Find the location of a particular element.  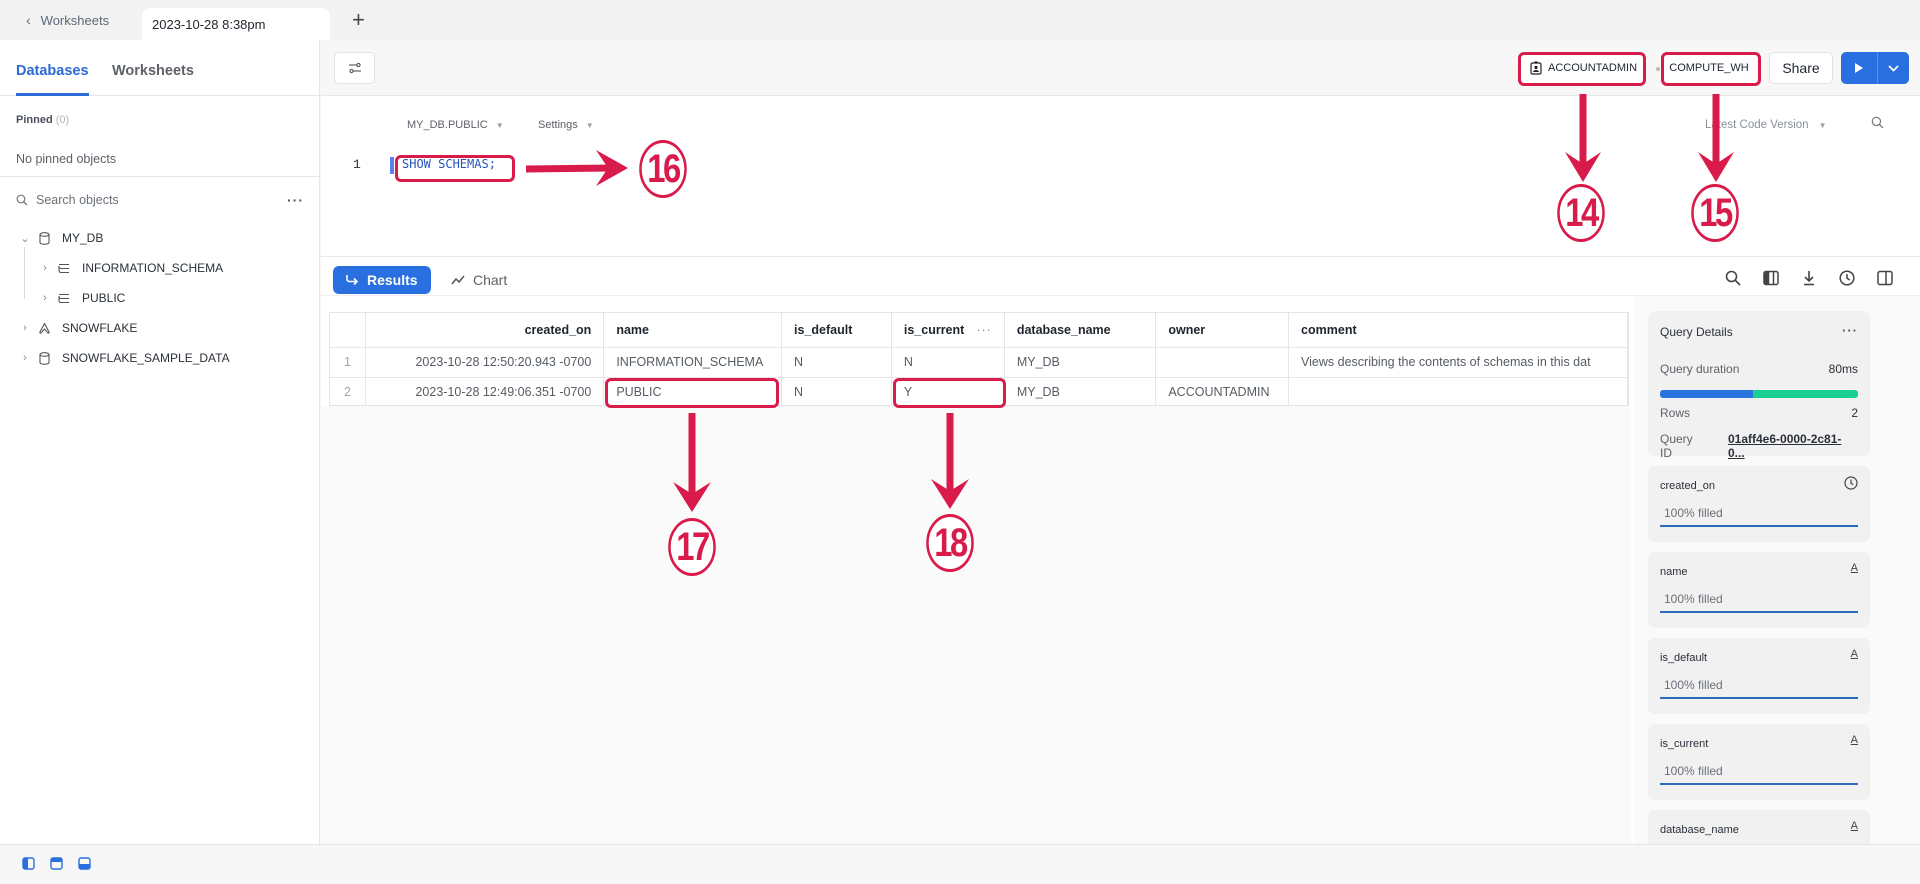

run-options-dropdown is located at coordinates (1893, 68).